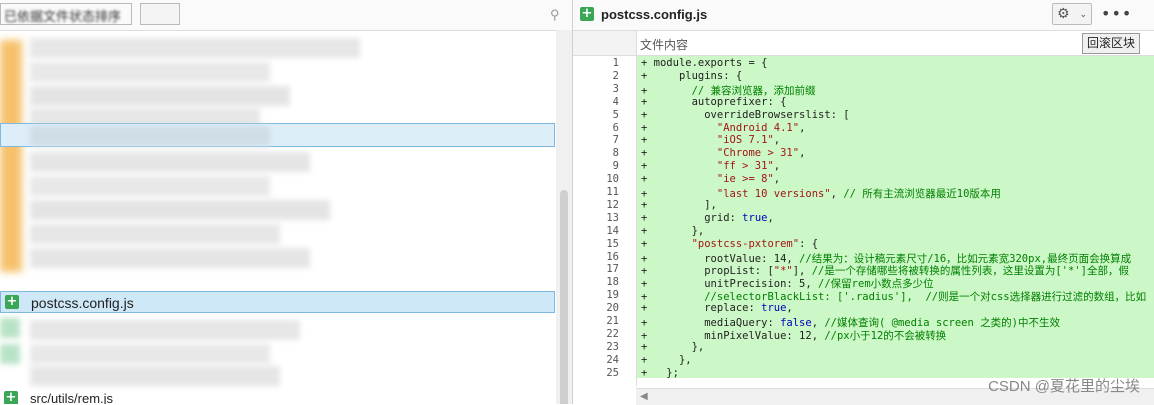 Image resolution: width=1154 pixels, height=405 pixels. What do you see at coordinates (1072, 14) in the screenshot?
I see `settings-dropdown: ⚙ ⌄` at bounding box center [1072, 14].